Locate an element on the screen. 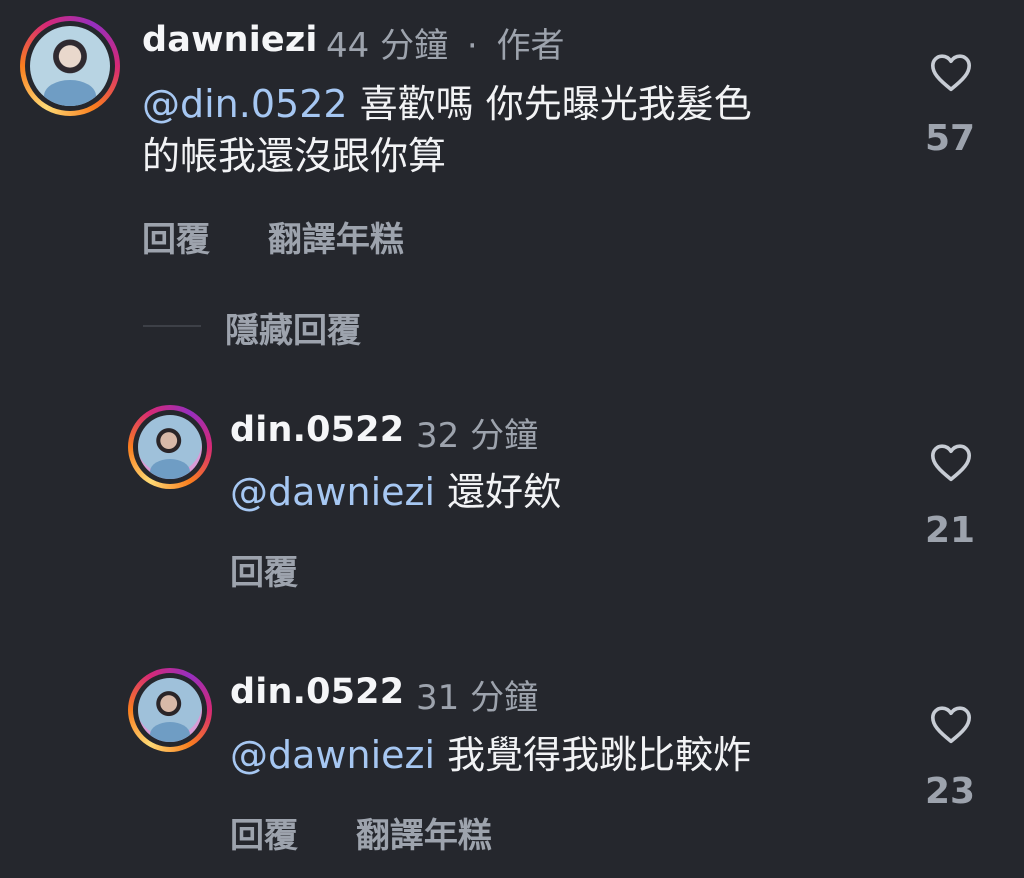 Image resolution: width=1024 pixels, height=878 pixels. comment-meta: 31 分鐘 is located at coordinates (477, 694).